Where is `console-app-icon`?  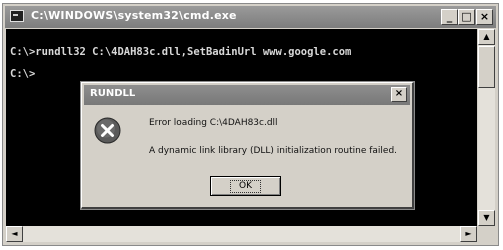 console-app-icon is located at coordinates (17, 16).